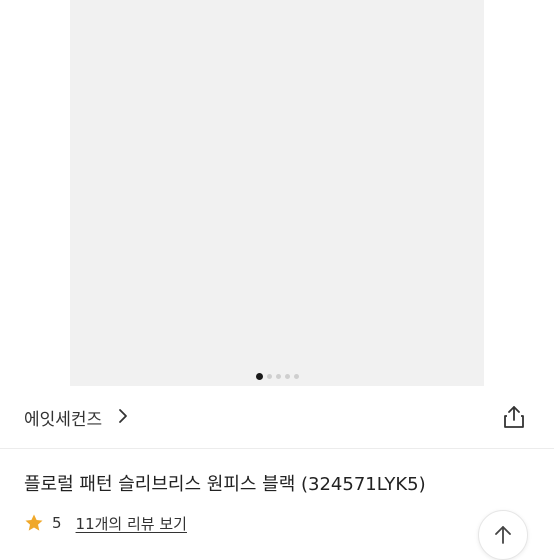  I want to click on review-link: 11개의 리뷰 보기, so click(131, 523).